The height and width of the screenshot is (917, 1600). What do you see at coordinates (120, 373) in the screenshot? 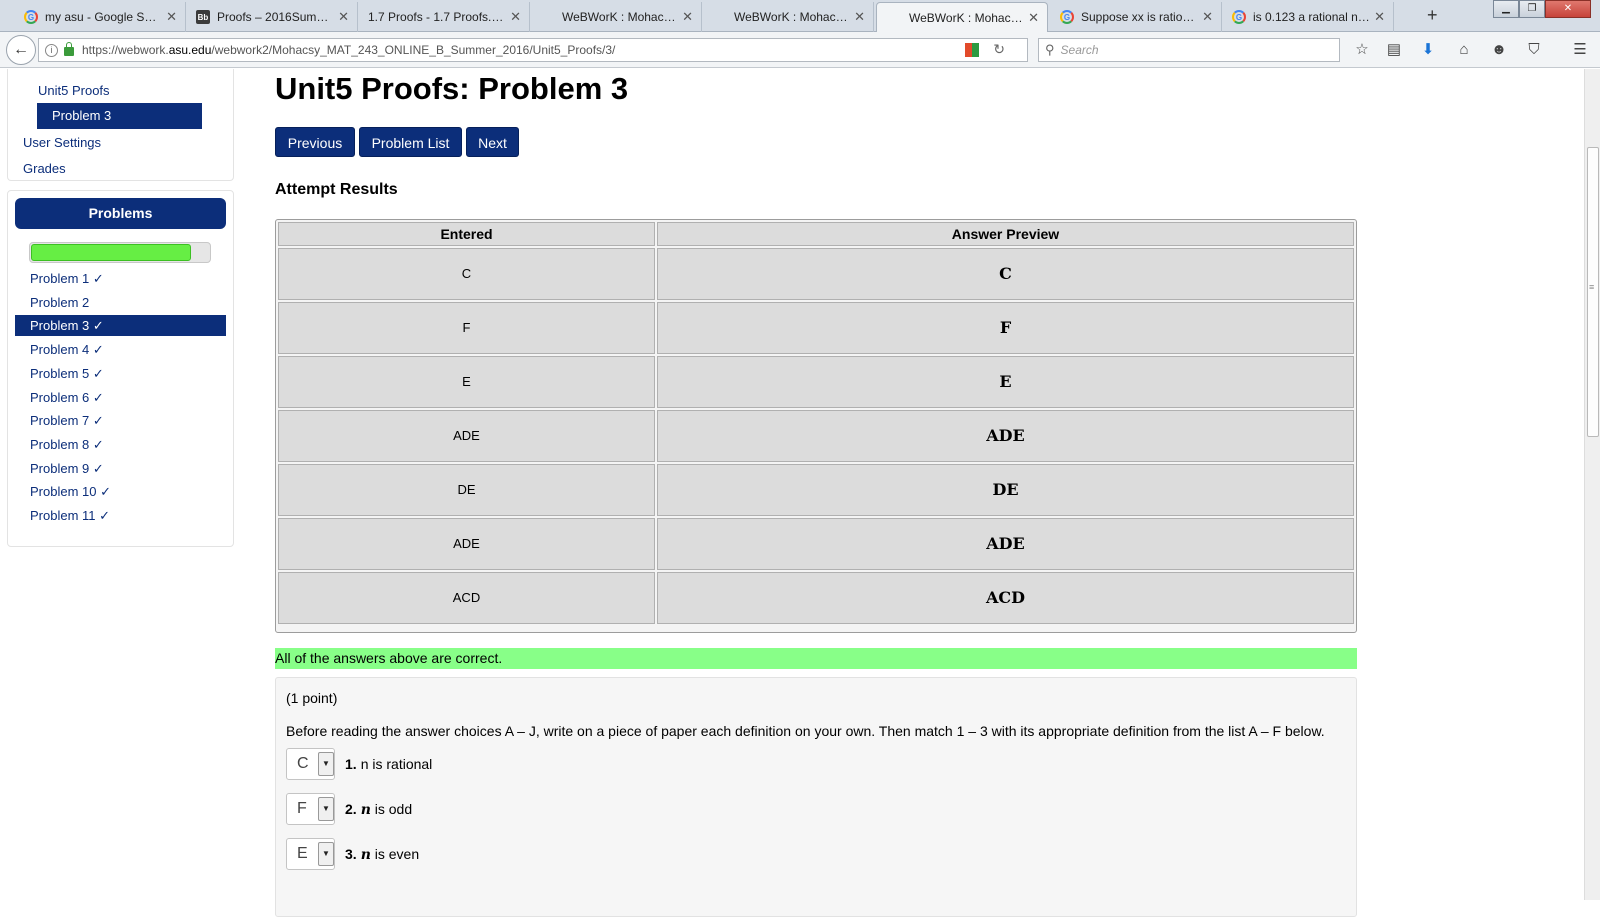
I see `problem-list-item: Problem 5 ✓` at bounding box center [120, 373].